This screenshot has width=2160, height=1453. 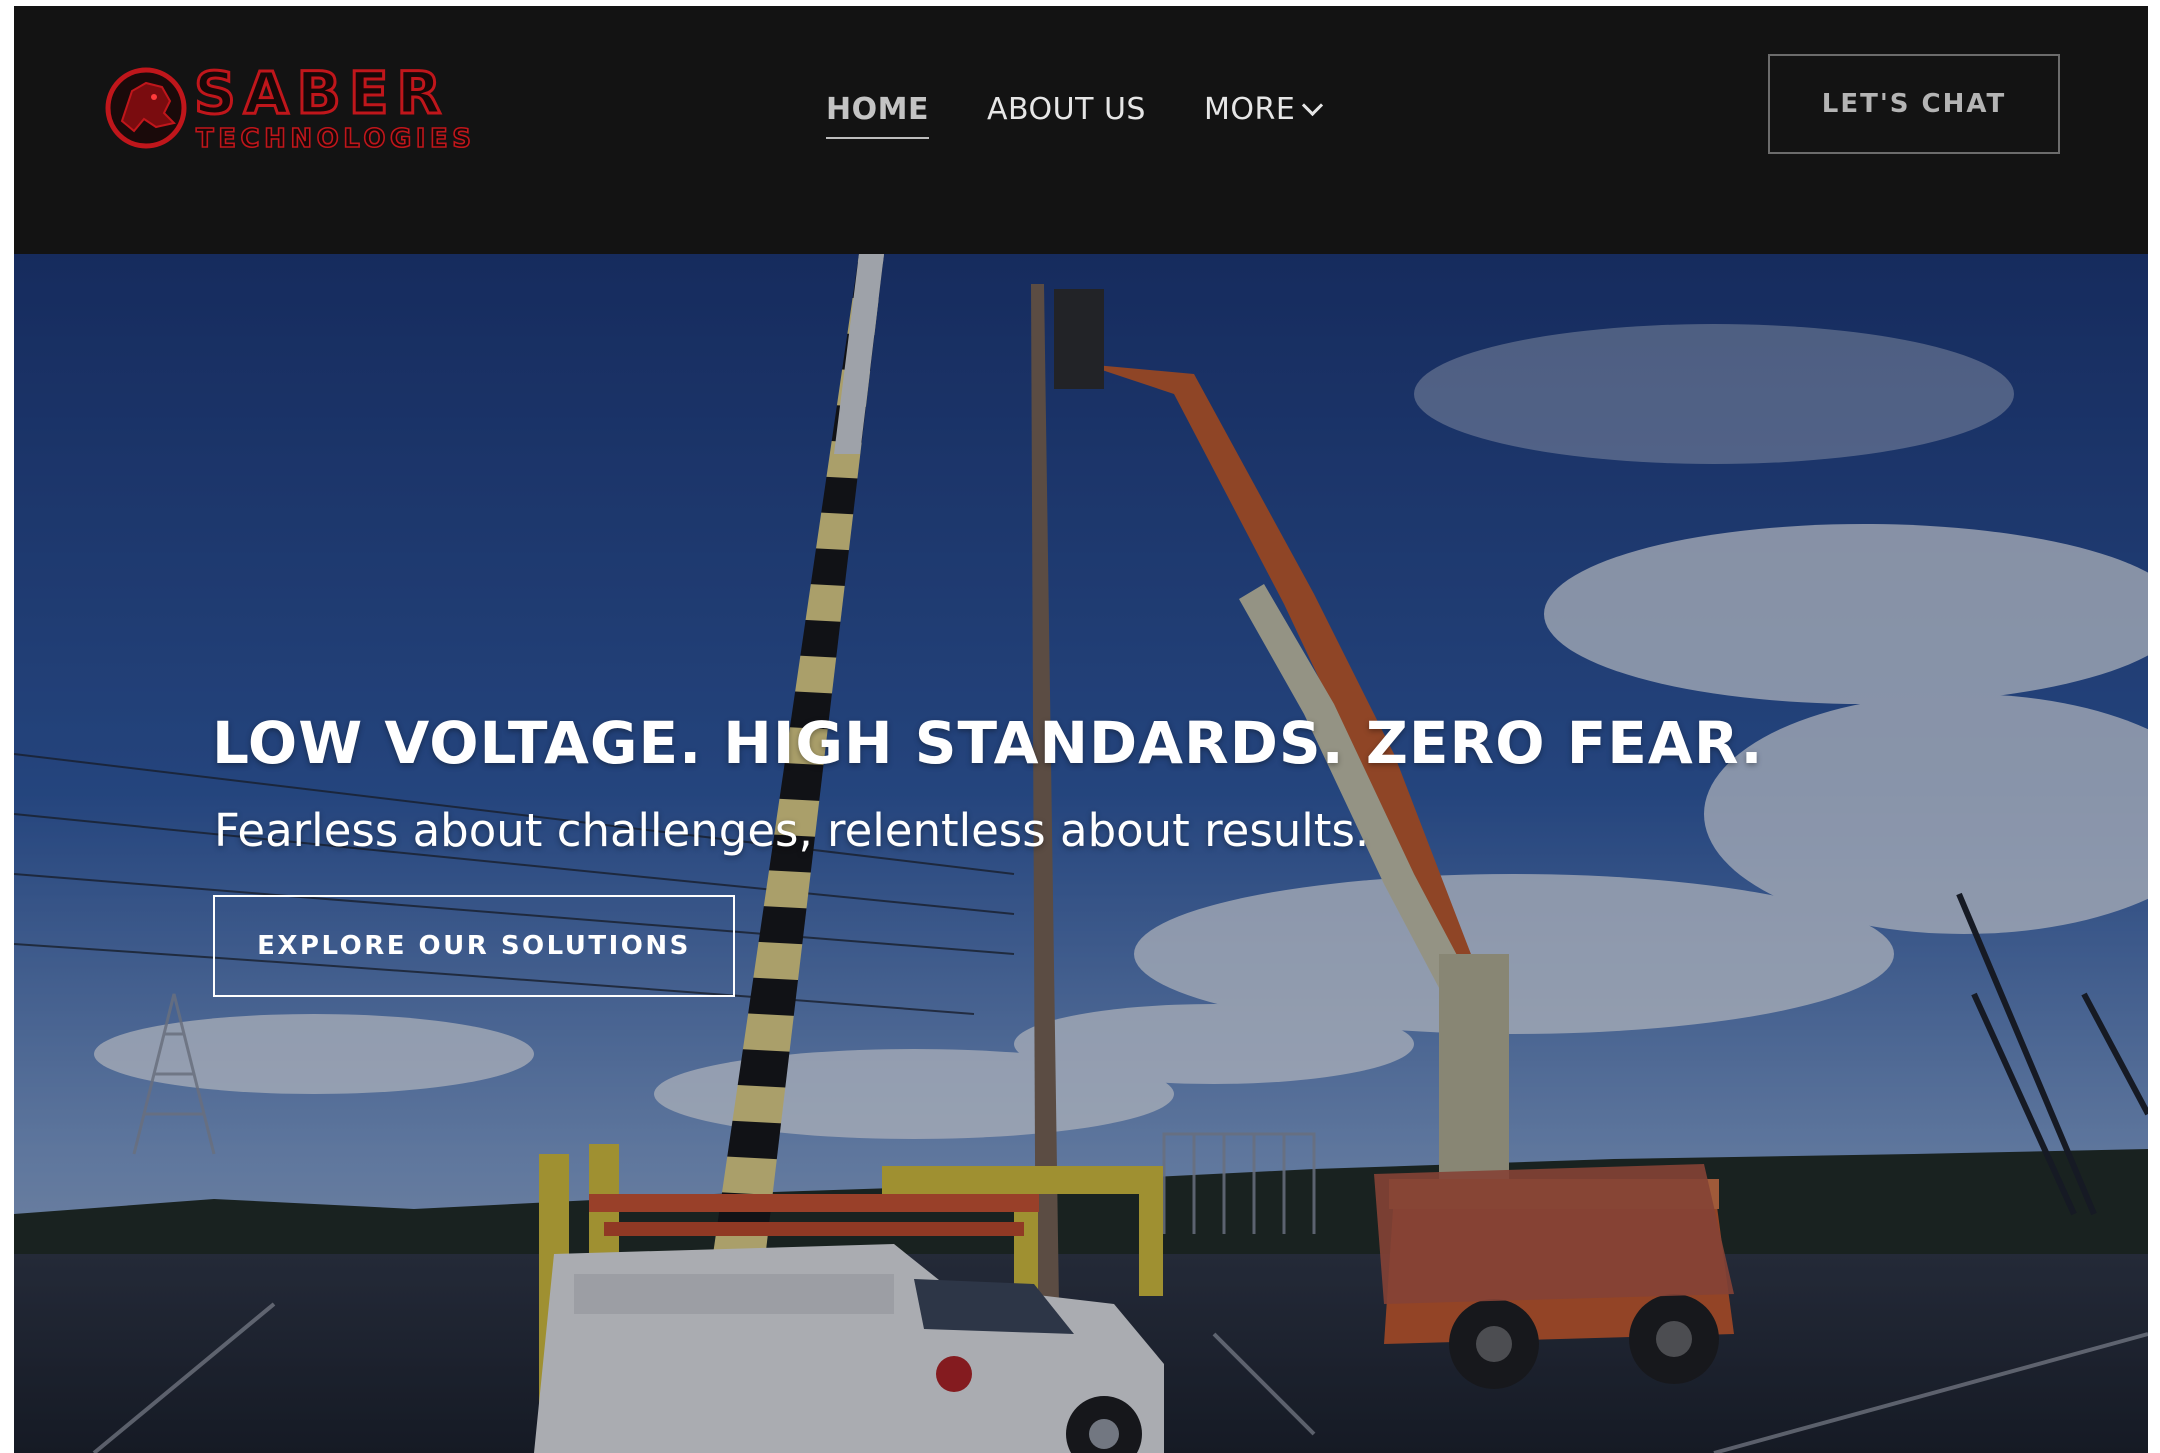 I want to click on nav-item-home: HOME, so click(x=877, y=115).